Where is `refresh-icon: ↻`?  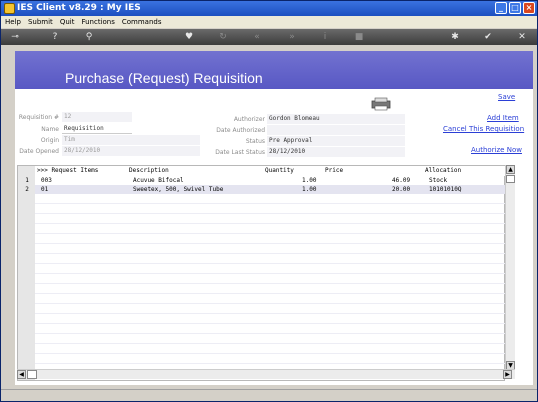
refresh-icon: ↻ is located at coordinates (223, 37).